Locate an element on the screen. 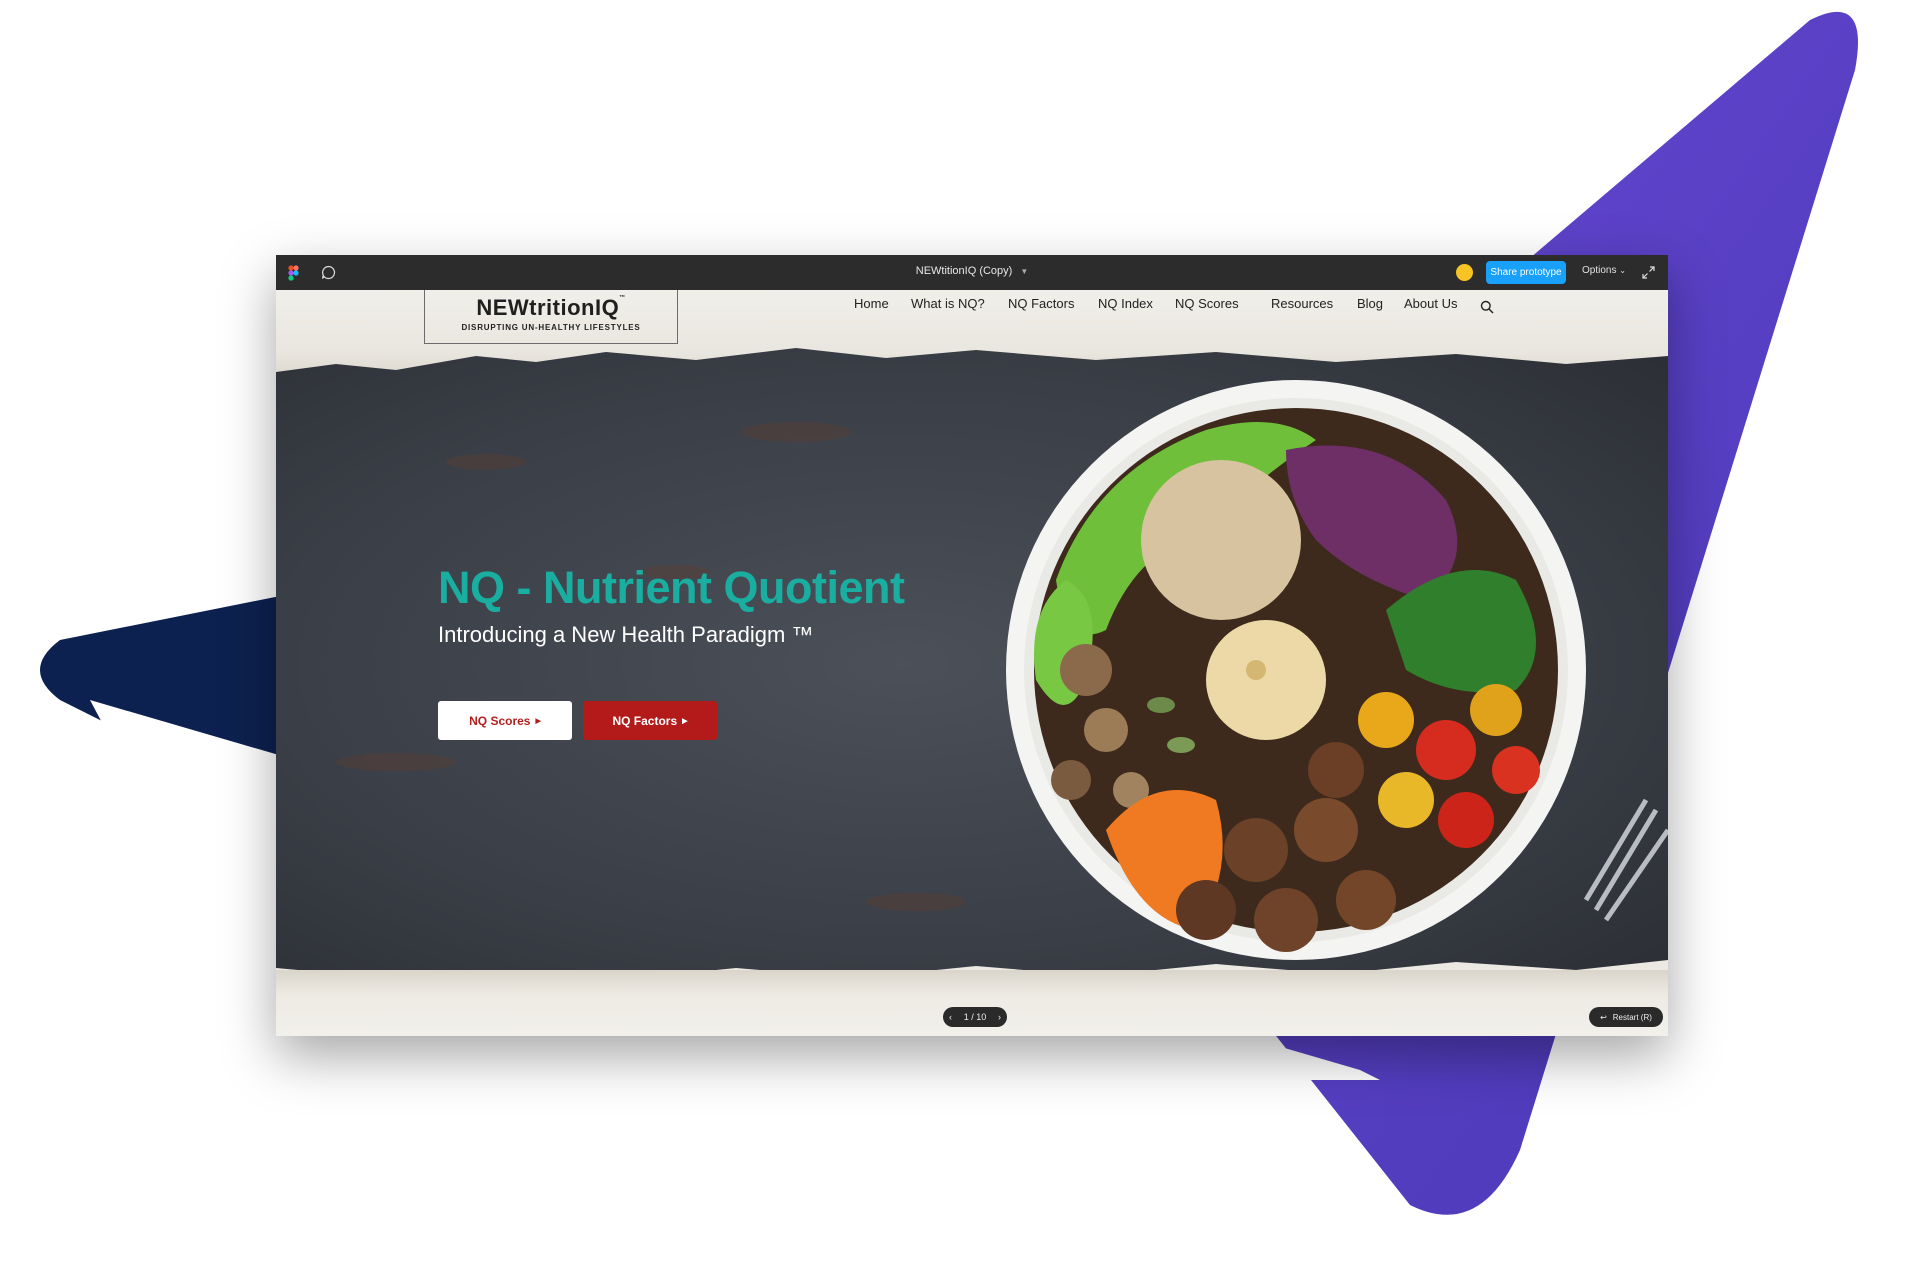  nav-resources: Resources is located at coordinates (1302, 303).